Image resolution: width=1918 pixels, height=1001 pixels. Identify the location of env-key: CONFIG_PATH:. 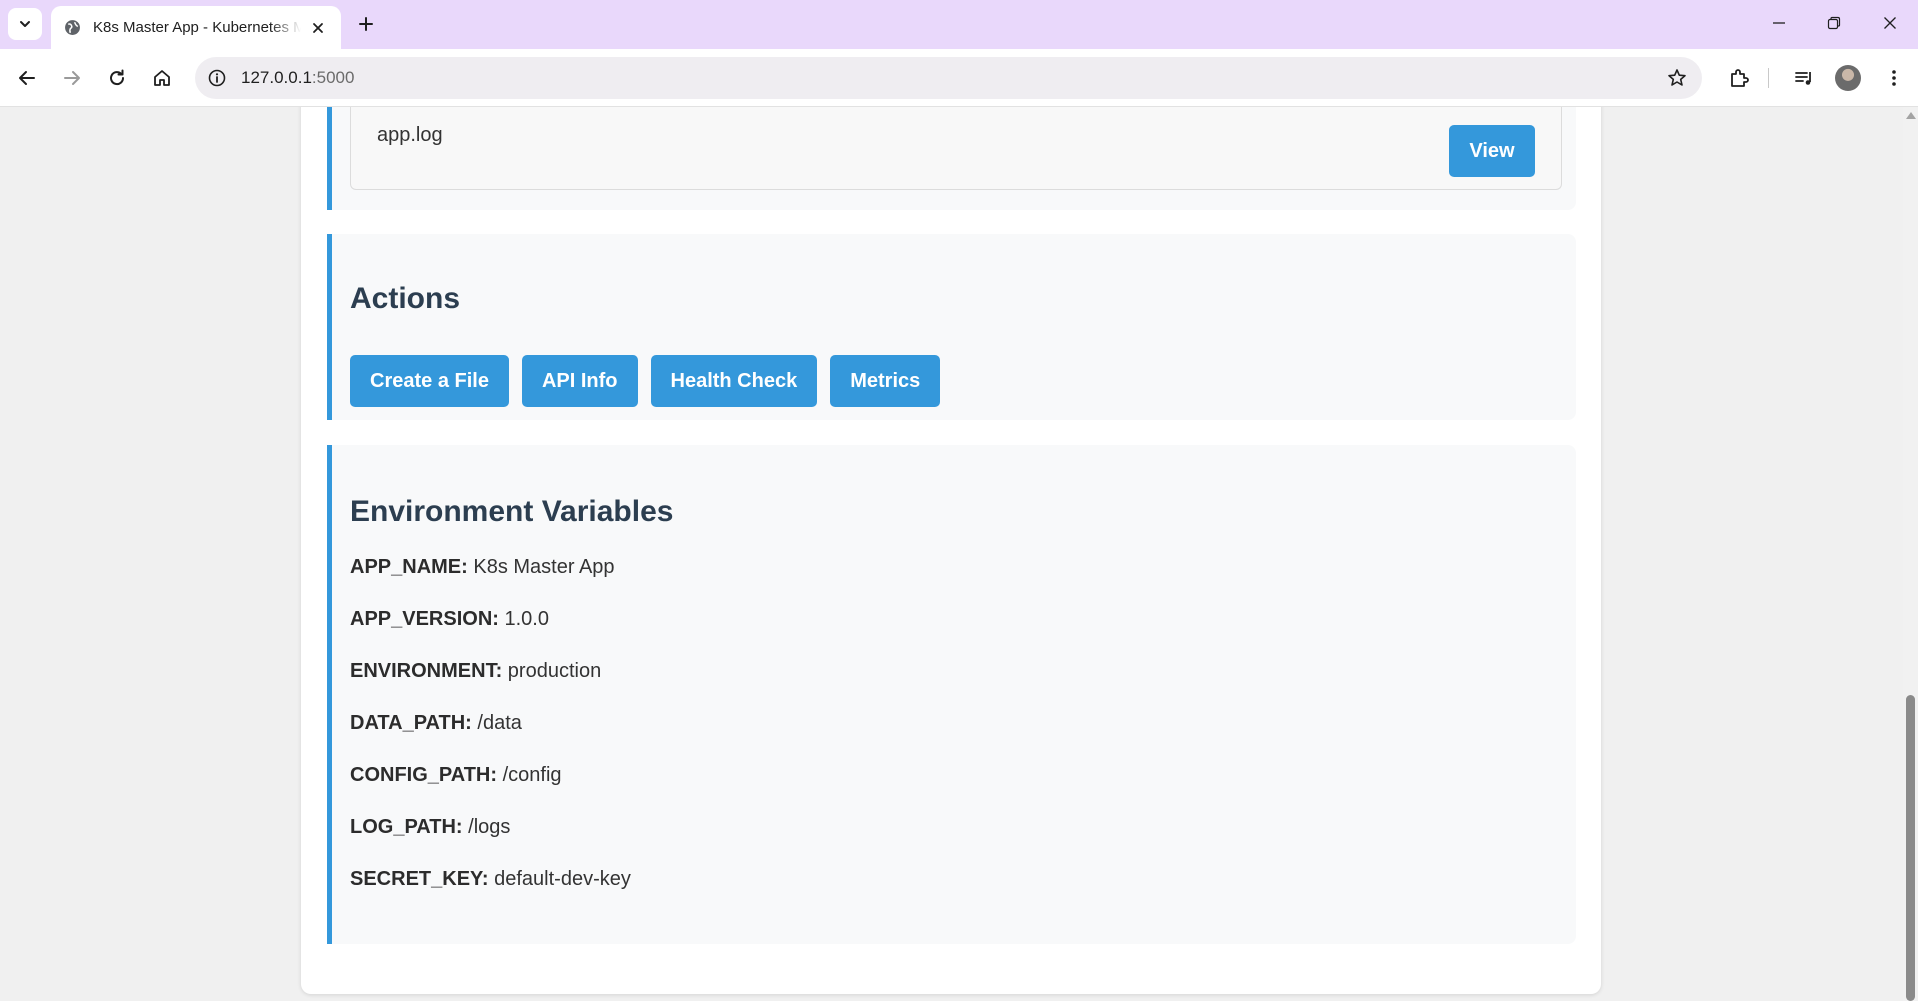
(424, 775).